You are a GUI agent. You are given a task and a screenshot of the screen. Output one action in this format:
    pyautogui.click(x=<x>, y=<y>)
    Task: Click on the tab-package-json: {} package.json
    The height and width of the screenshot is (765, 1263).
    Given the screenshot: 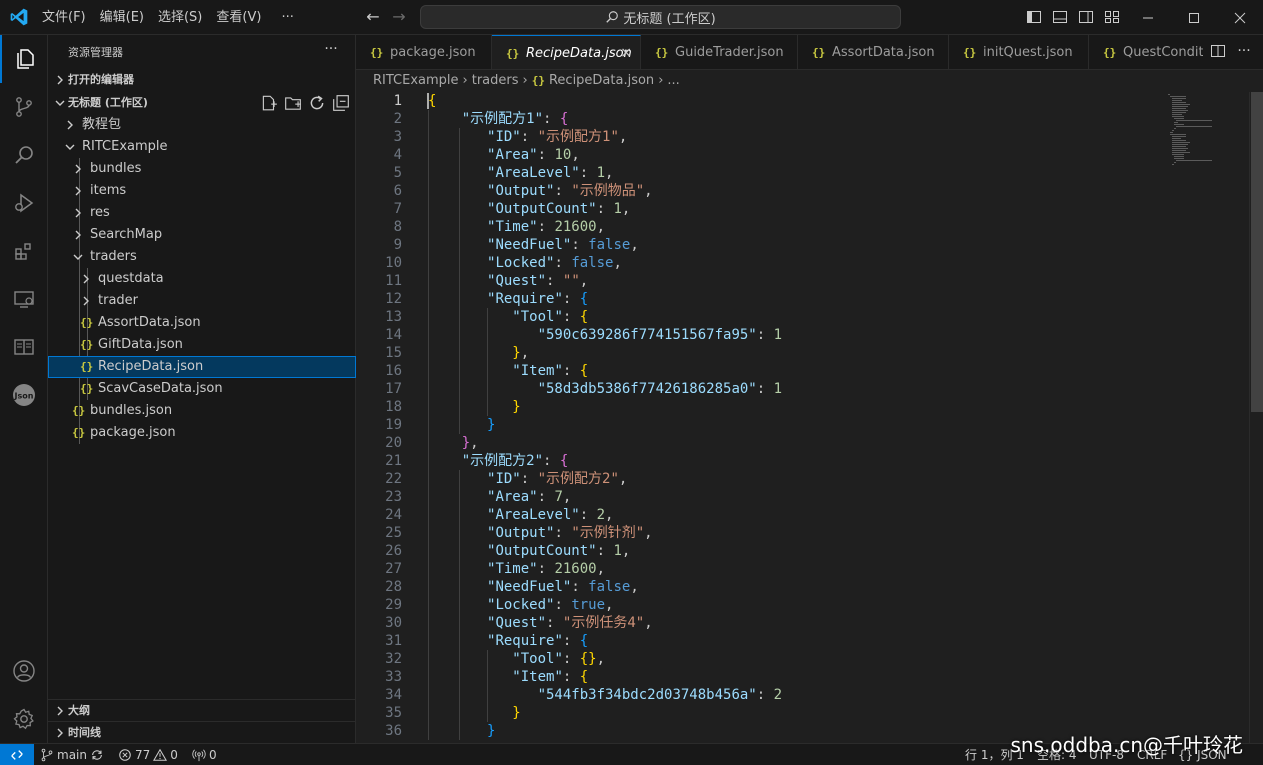 What is the action you would take?
    pyautogui.click(x=424, y=52)
    